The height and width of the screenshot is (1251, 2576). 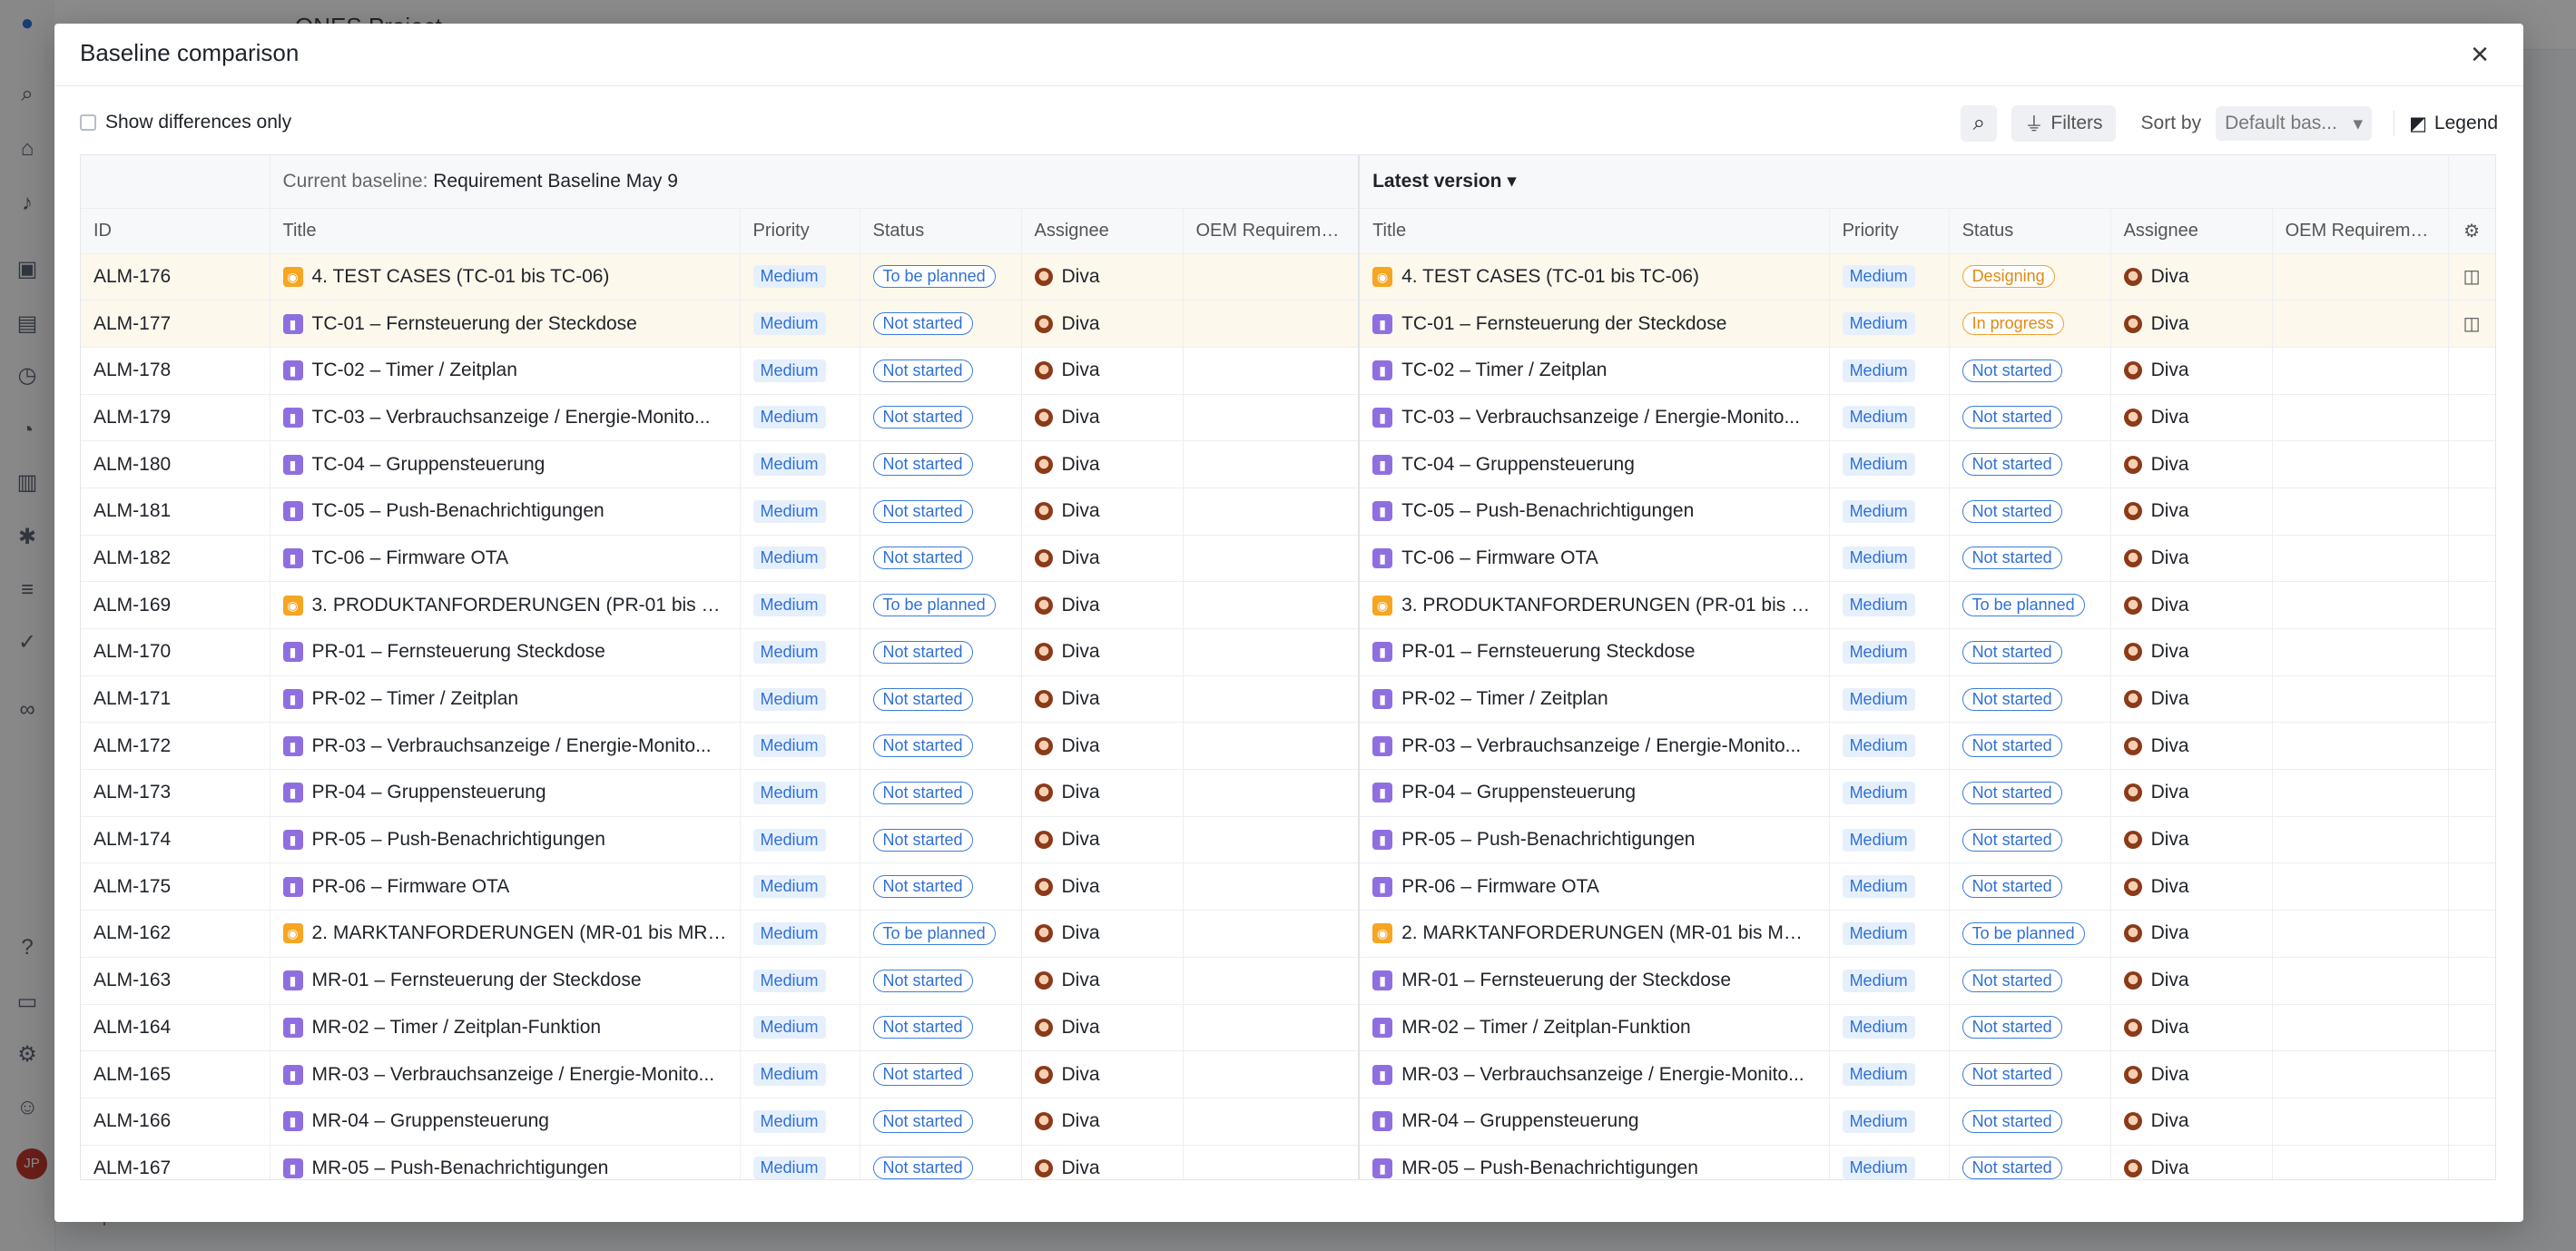 What do you see at coordinates (505, 1028) in the screenshot?
I see `cell-title: ▮ MR-02 – Timer / Zeitplan-Funktion` at bounding box center [505, 1028].